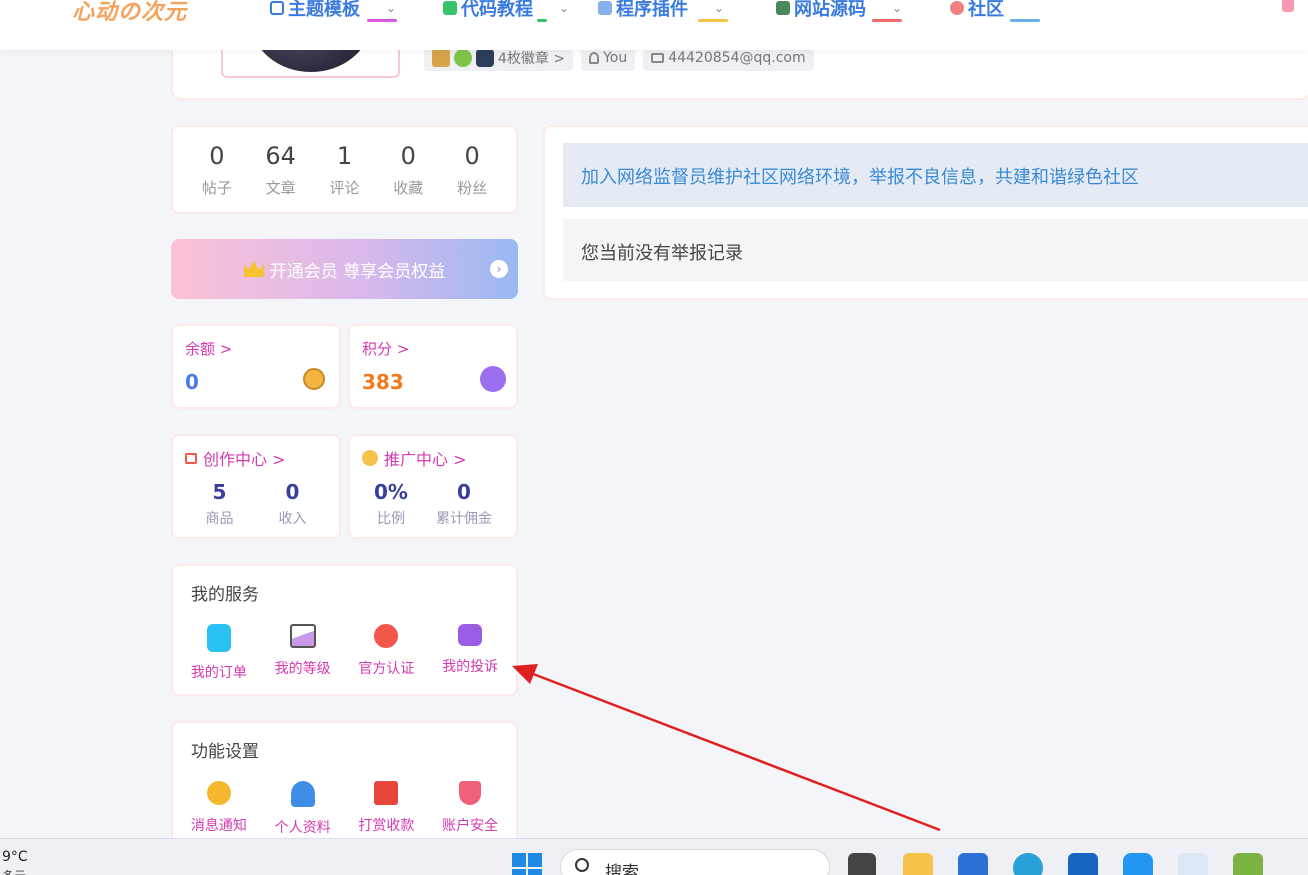 The height and width of the screenshot is (875, 1308). I want to click on file-explorer-icon, so click(918, 864).